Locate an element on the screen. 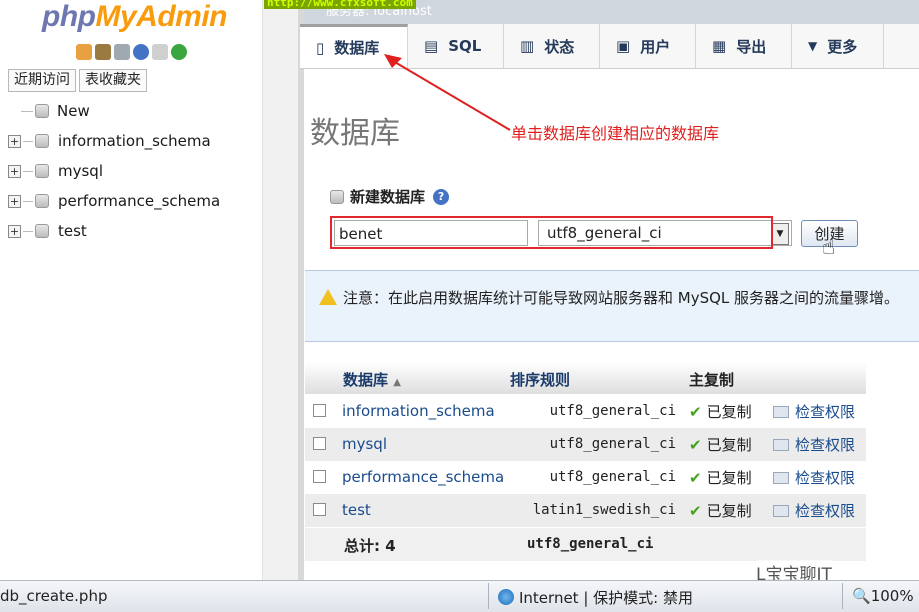 This screenshot has height=612, width=919. panel-splitter is located at coordinates (280, 290).